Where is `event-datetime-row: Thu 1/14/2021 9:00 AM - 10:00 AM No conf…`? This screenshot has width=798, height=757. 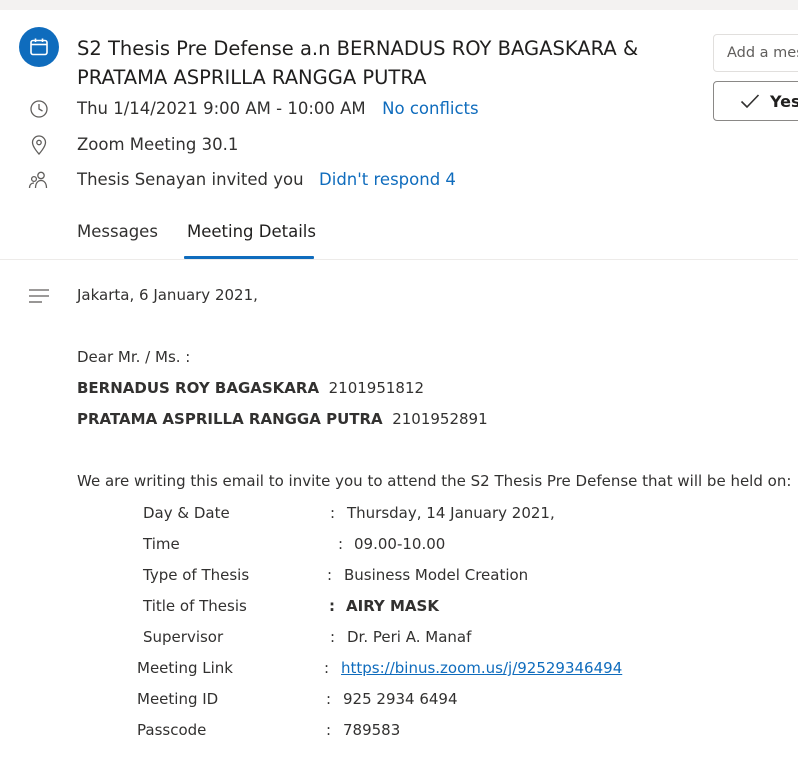 event-datetime-row: Thu 1/14/2021 9:00 AM - 10:00 AM No conf… is located at coordinates (278, 108).